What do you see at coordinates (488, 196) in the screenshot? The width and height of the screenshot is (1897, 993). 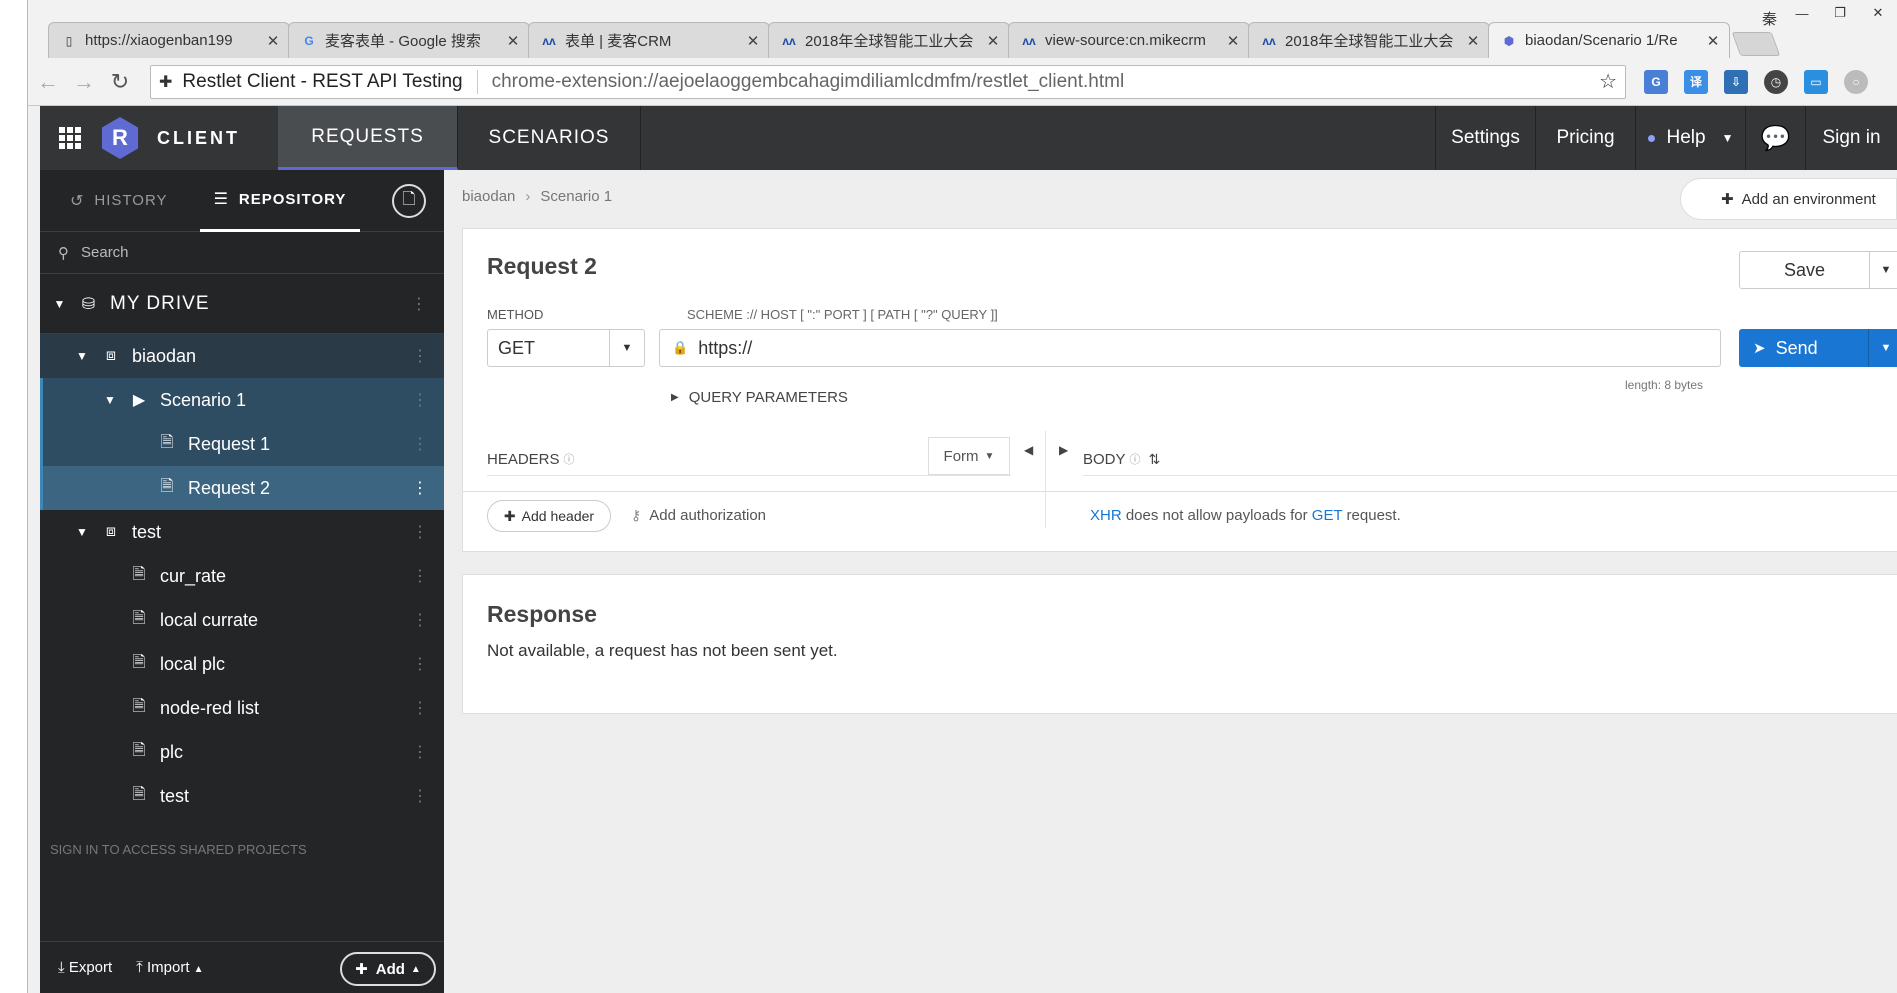 I see `breadcrumb-item: biaodan` at bounding box center [488, 196].